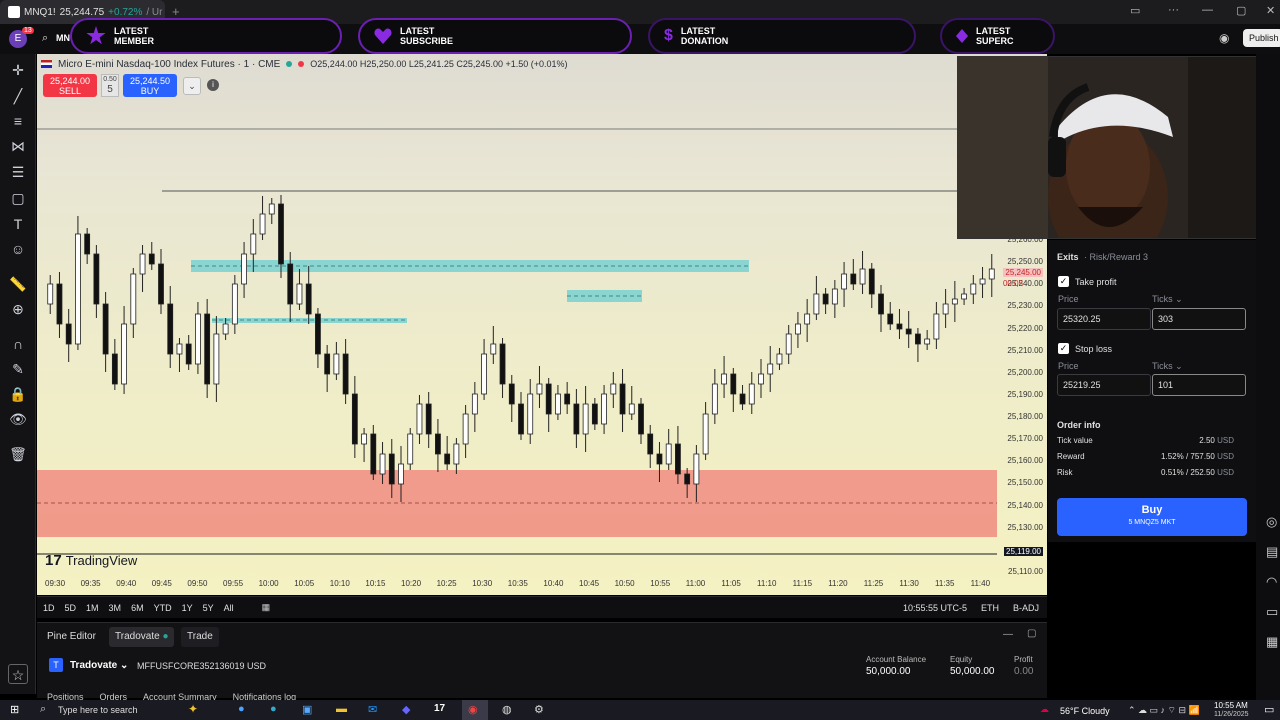 This screenshot has width=1280, height=720. I want to click on tab-trade: Trade, so click(200, 637).